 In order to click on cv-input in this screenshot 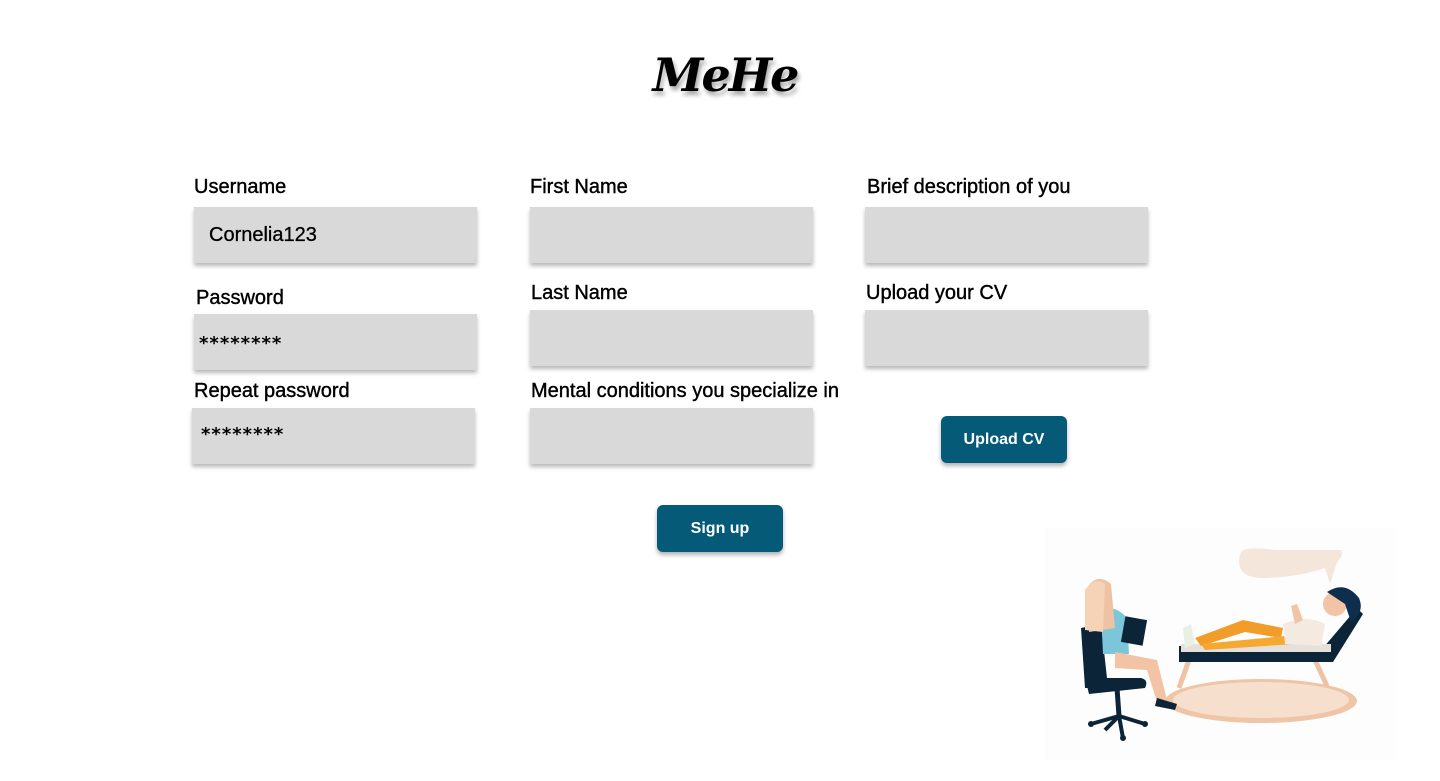, I will do `click(1006, 338)`.